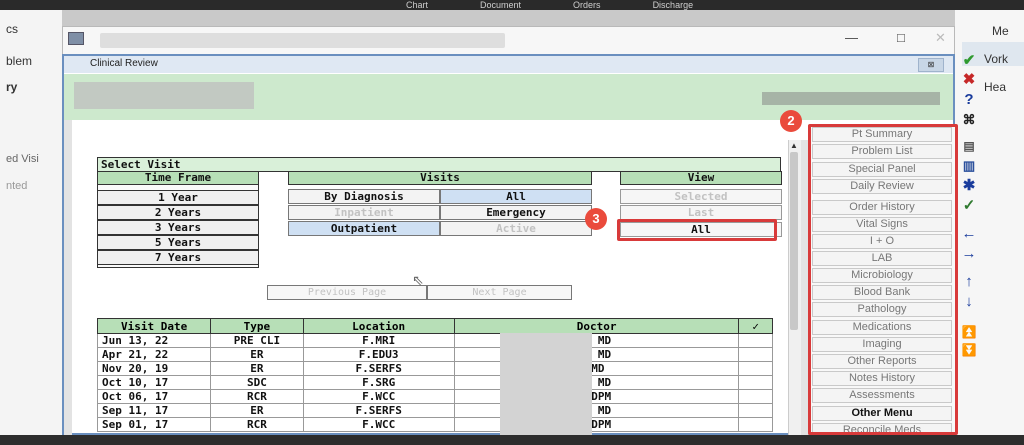 The height and width of the screenshot is (445, 1024). Describe the element at coordinates (364, 196) in the screenshot. I see `visits-by-diagnosis: By Diagnosis` at that location.